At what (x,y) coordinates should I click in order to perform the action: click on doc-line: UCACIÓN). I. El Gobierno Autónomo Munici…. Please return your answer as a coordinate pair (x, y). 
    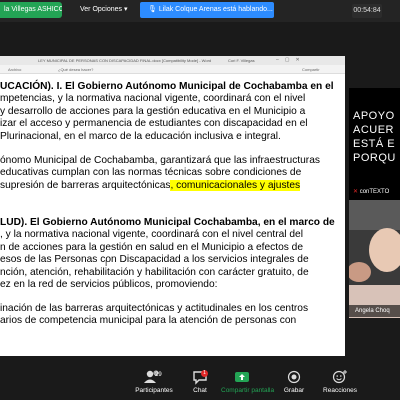
    Looking at the image, I should click on (167, 86).